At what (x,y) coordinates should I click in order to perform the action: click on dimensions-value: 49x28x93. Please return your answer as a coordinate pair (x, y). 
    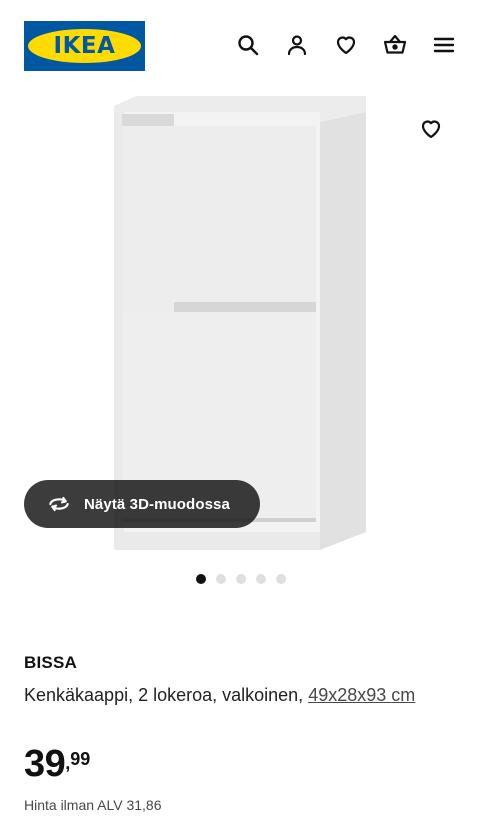
    Looking at the image, I should click on (347, 695).